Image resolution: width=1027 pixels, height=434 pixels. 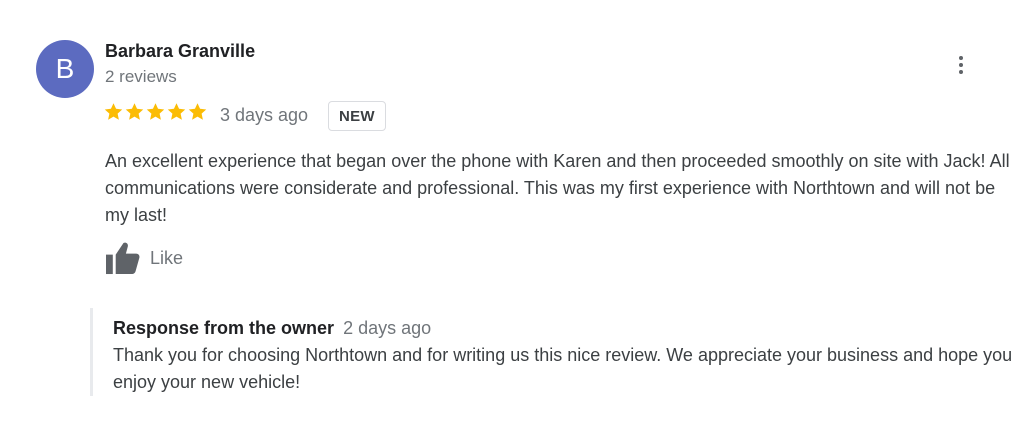 I want to click on reviews-count: 2 reviews, so click(x=141, y=76).